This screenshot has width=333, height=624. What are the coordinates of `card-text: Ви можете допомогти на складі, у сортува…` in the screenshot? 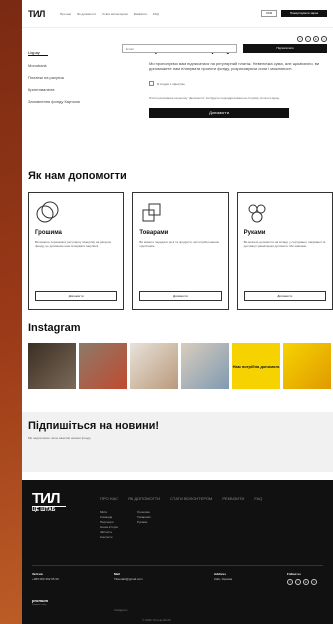 It's located at (284, 244).